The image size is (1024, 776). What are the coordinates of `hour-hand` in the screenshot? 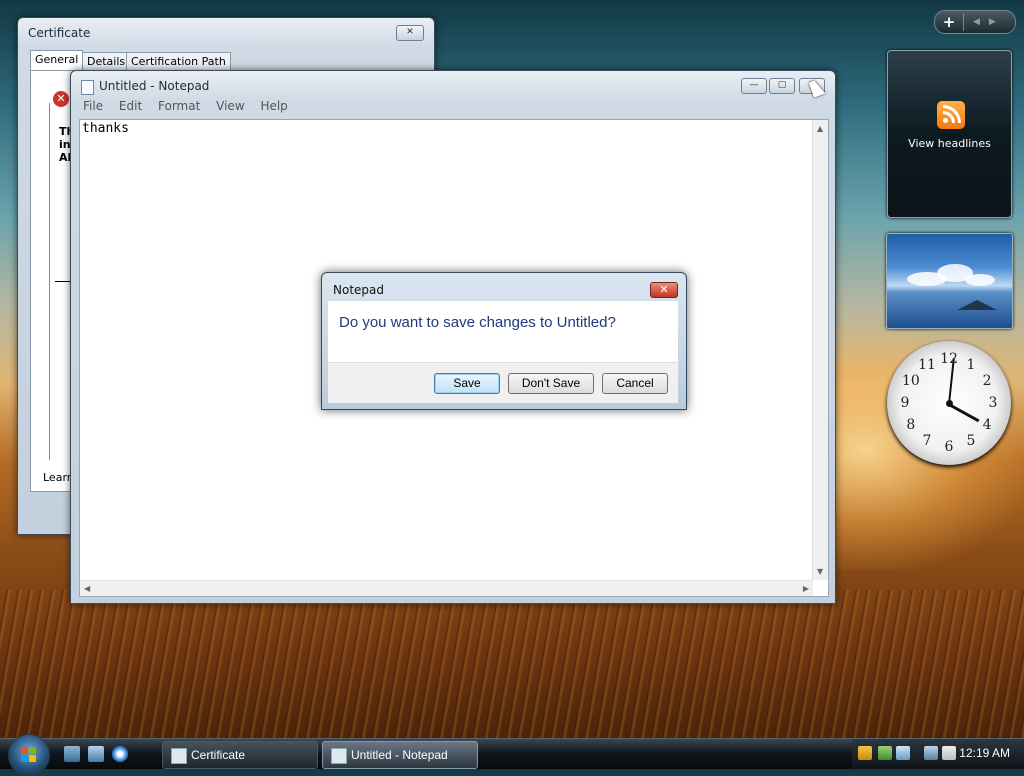 It's located at (964, 413).